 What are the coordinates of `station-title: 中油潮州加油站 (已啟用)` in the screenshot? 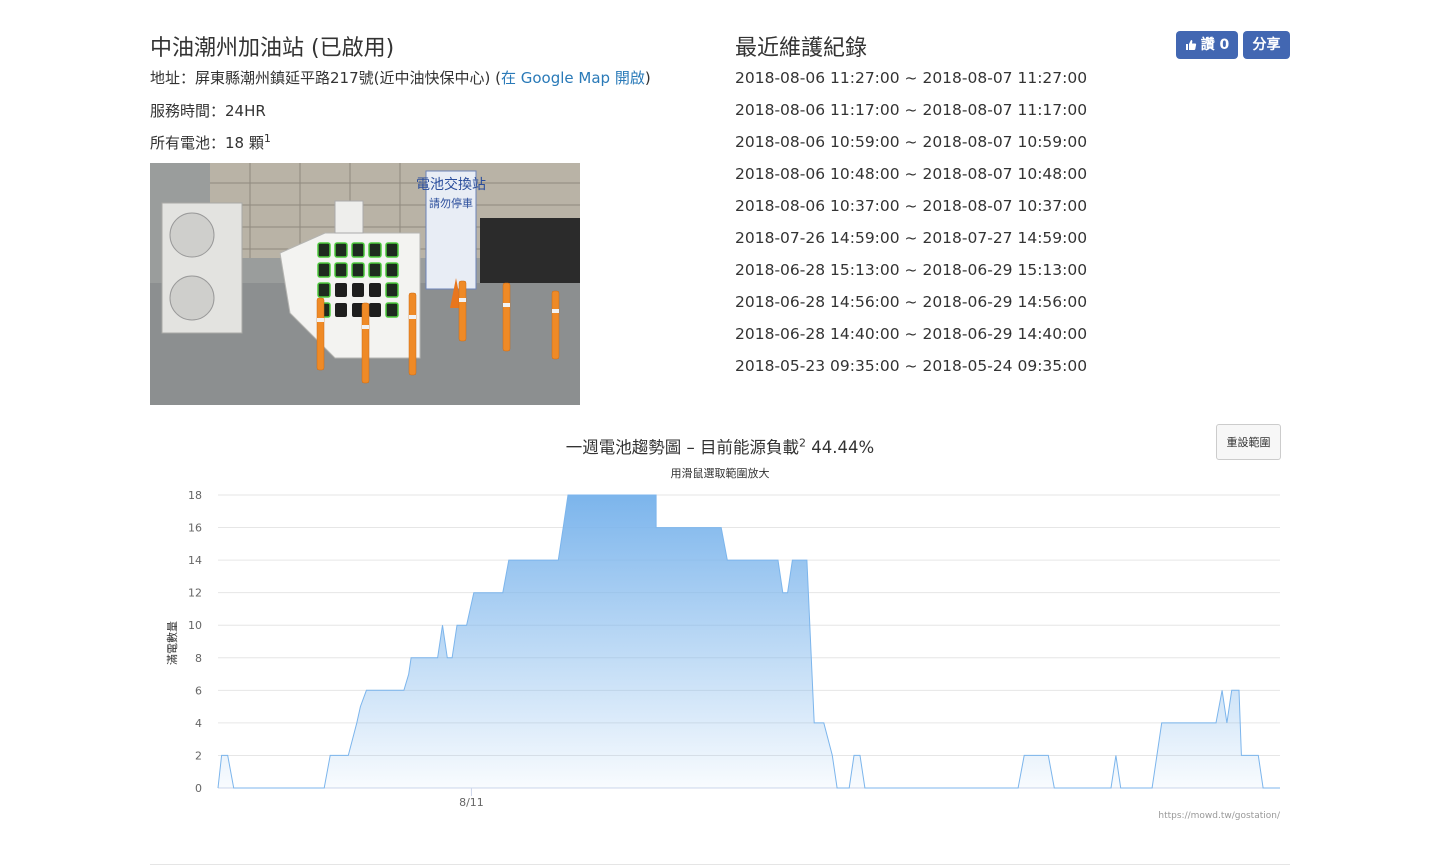 It's located at (272, 48).